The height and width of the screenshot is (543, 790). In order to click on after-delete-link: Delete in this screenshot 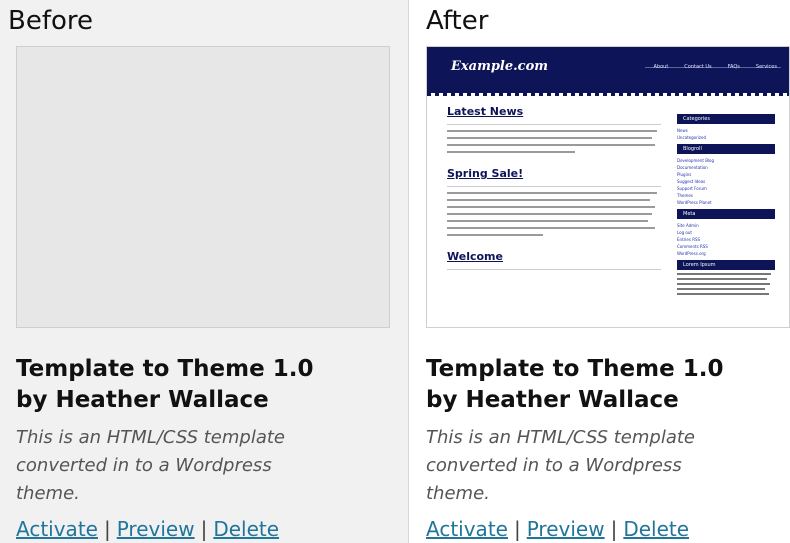, I will do `click(656, 529)`.